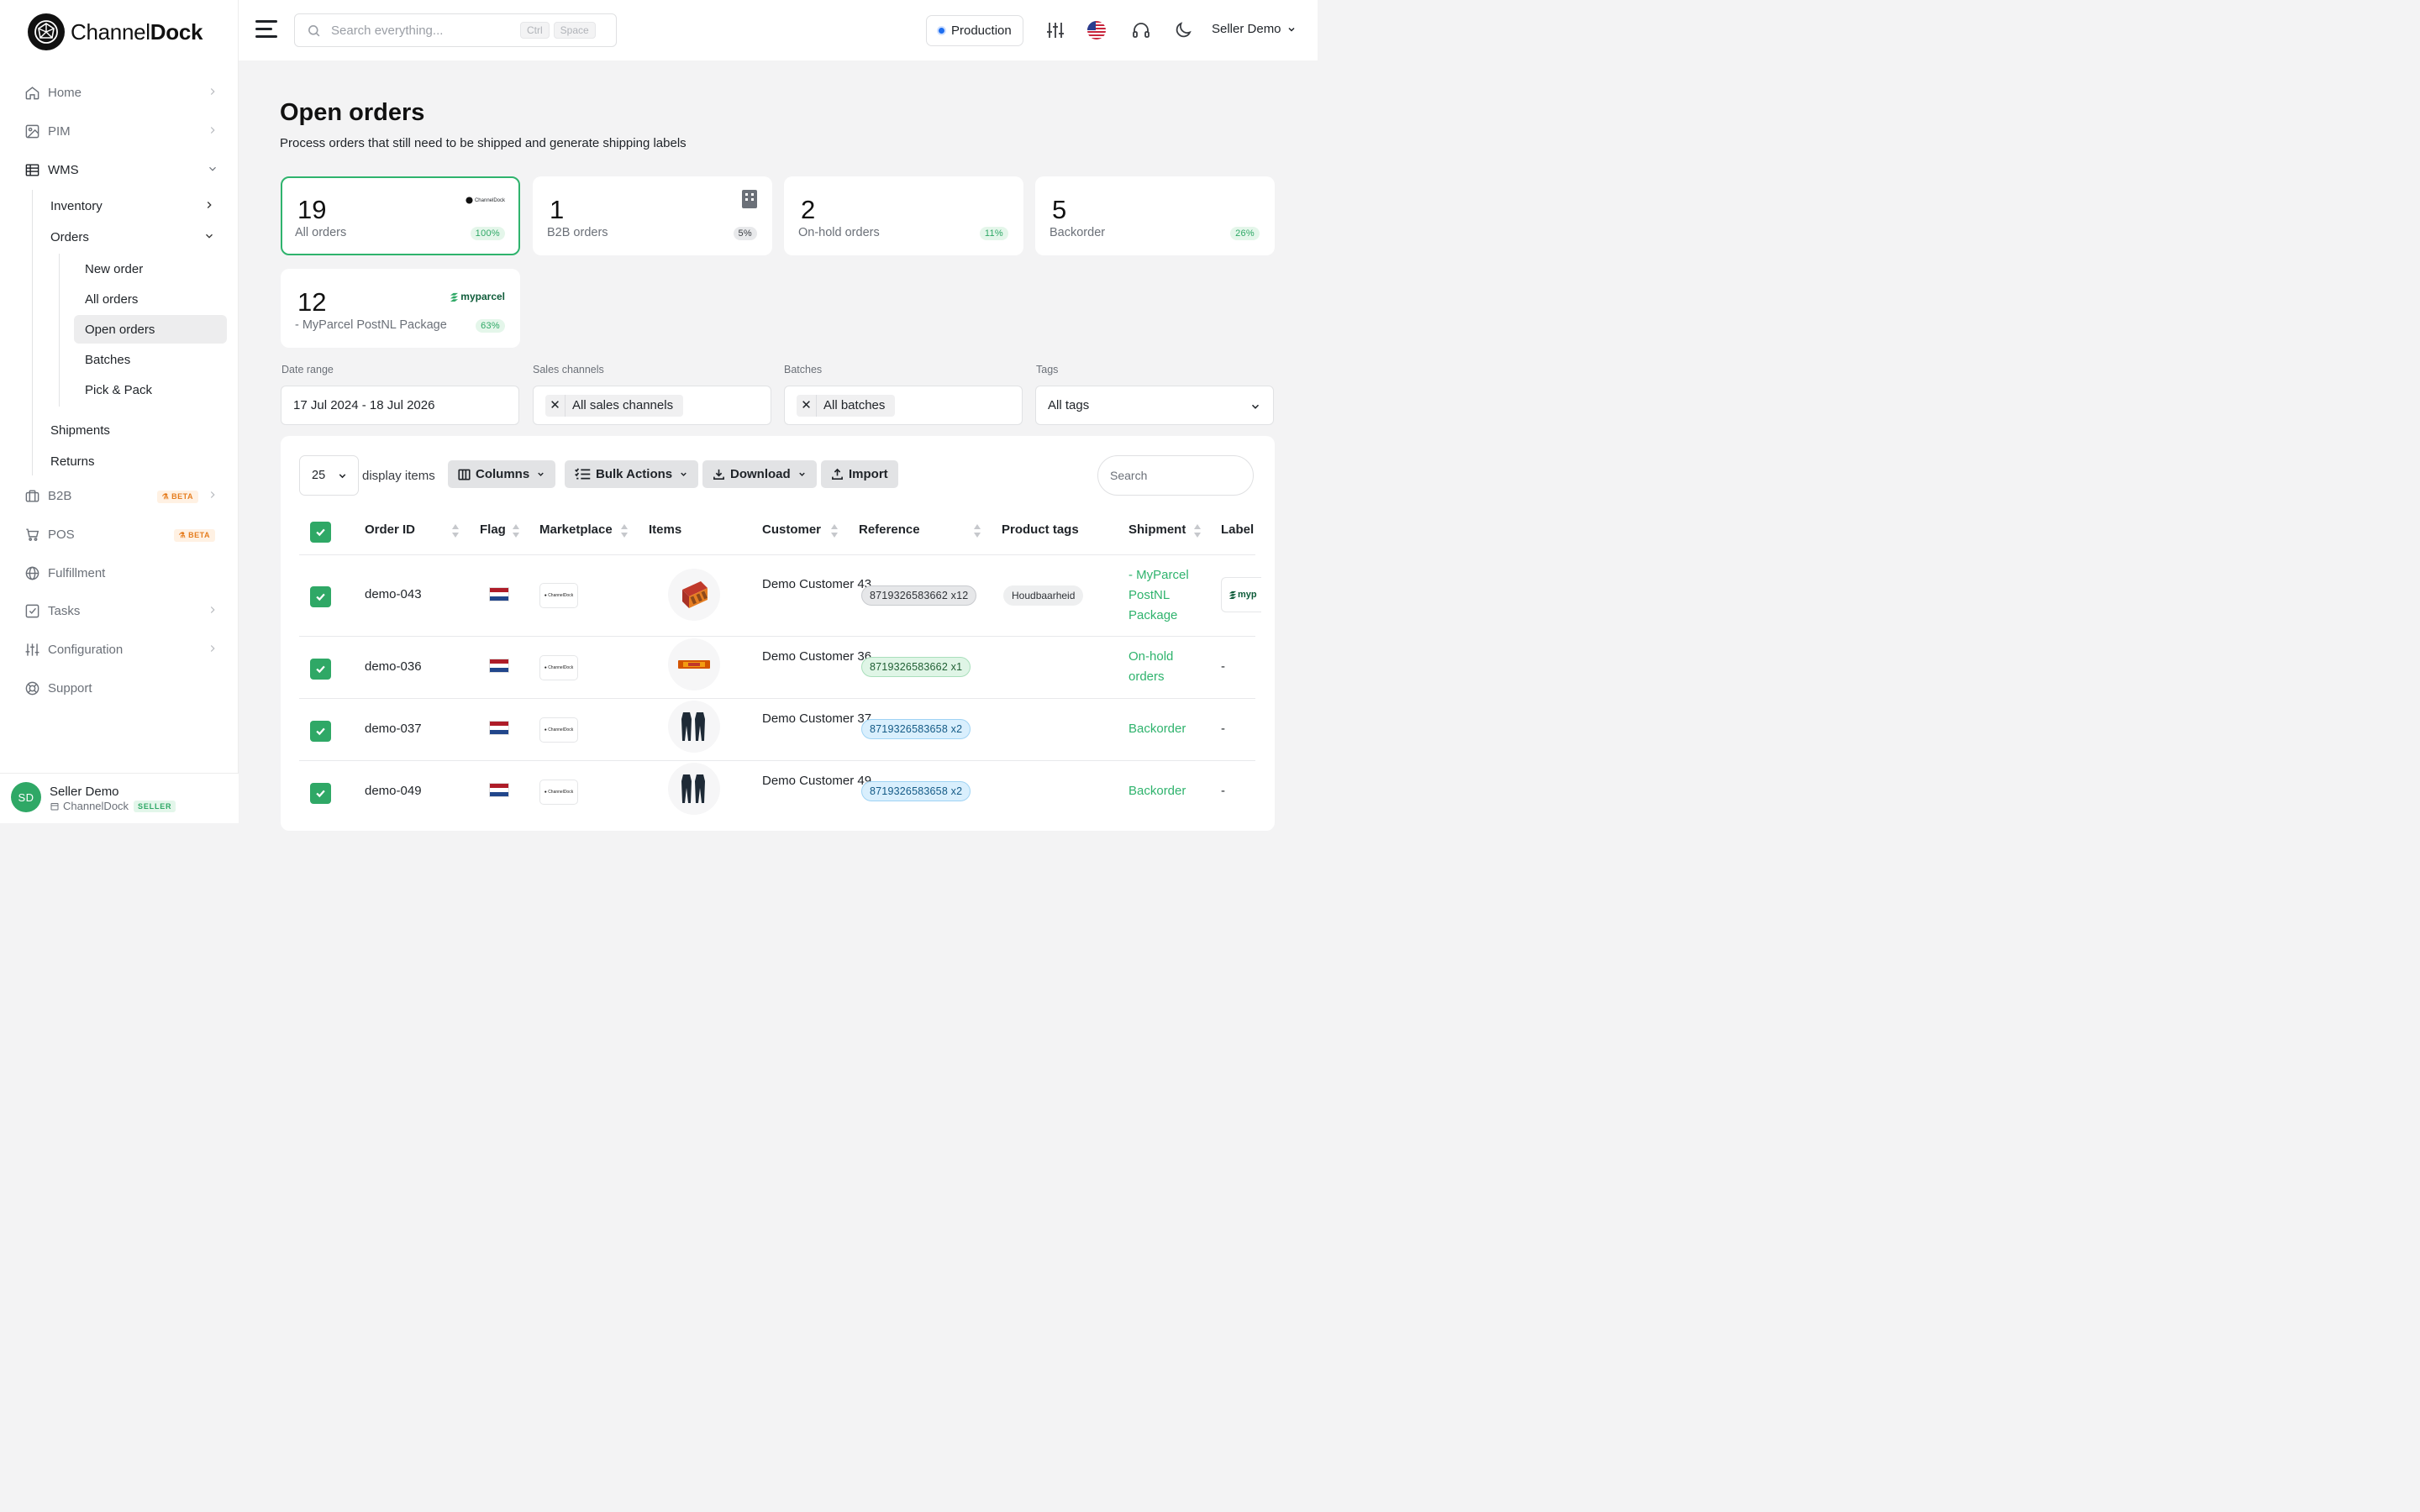  I want to click on sidebar-item-label: WMS, so click(64, 169).